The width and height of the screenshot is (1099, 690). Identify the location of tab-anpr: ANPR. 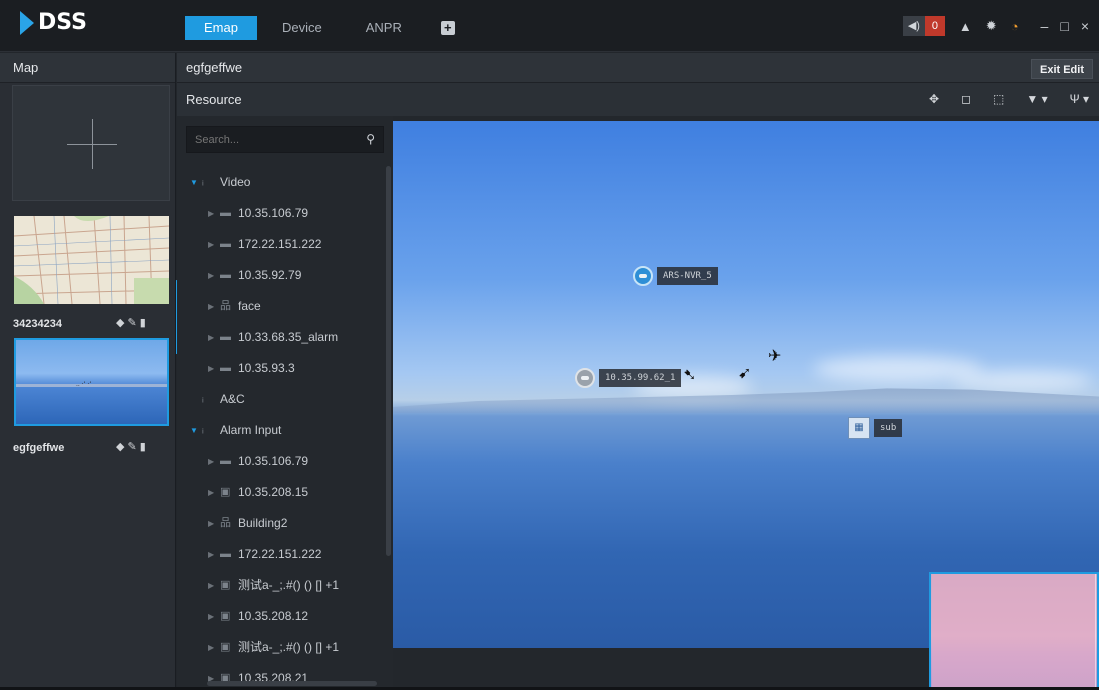
(384, 28).